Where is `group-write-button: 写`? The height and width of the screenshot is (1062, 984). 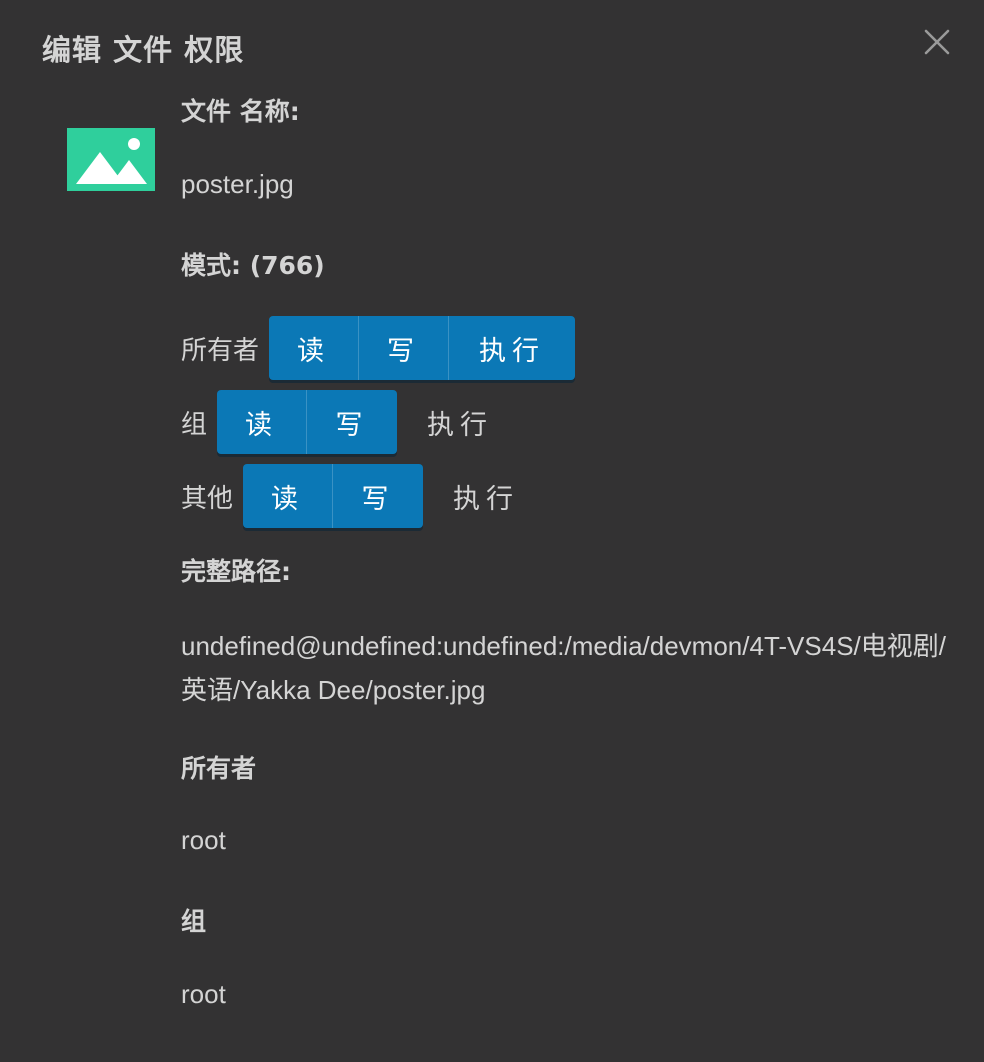 group-write-button: 写 is located at coordinates (352, 422).